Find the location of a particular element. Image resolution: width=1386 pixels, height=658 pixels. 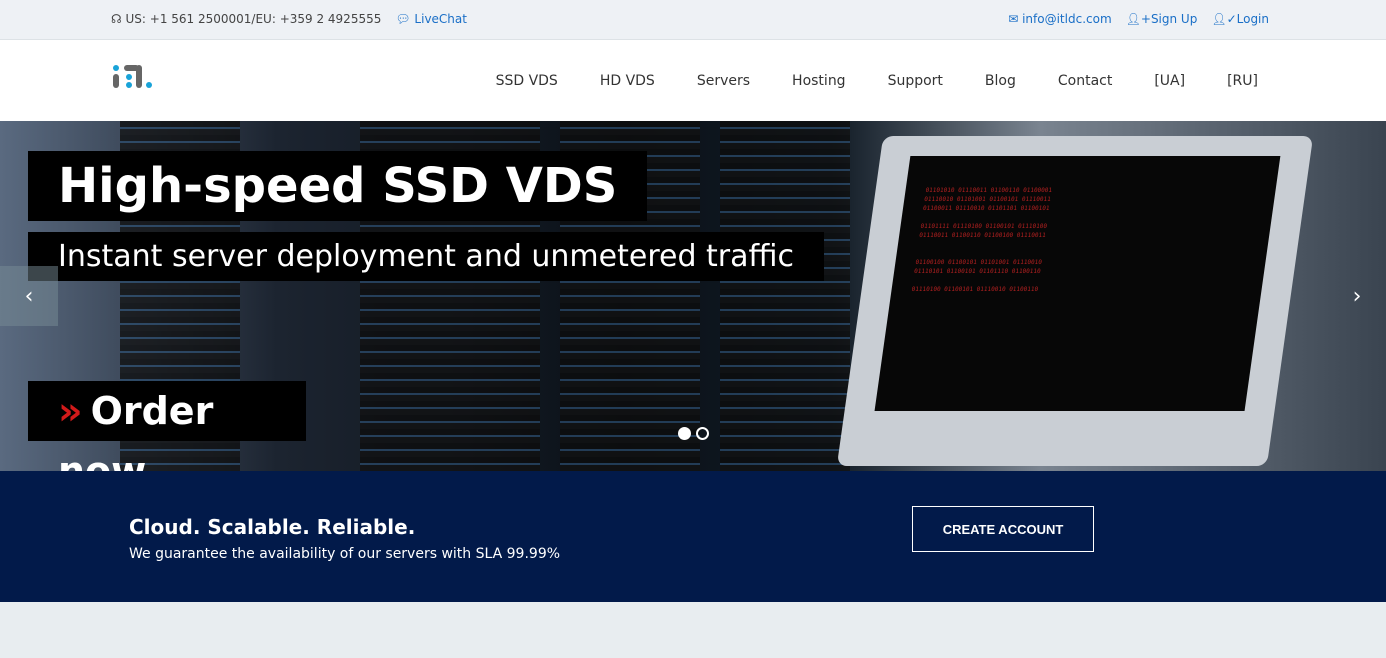

nav-servers: Servers is located at coordinates (723, 81).